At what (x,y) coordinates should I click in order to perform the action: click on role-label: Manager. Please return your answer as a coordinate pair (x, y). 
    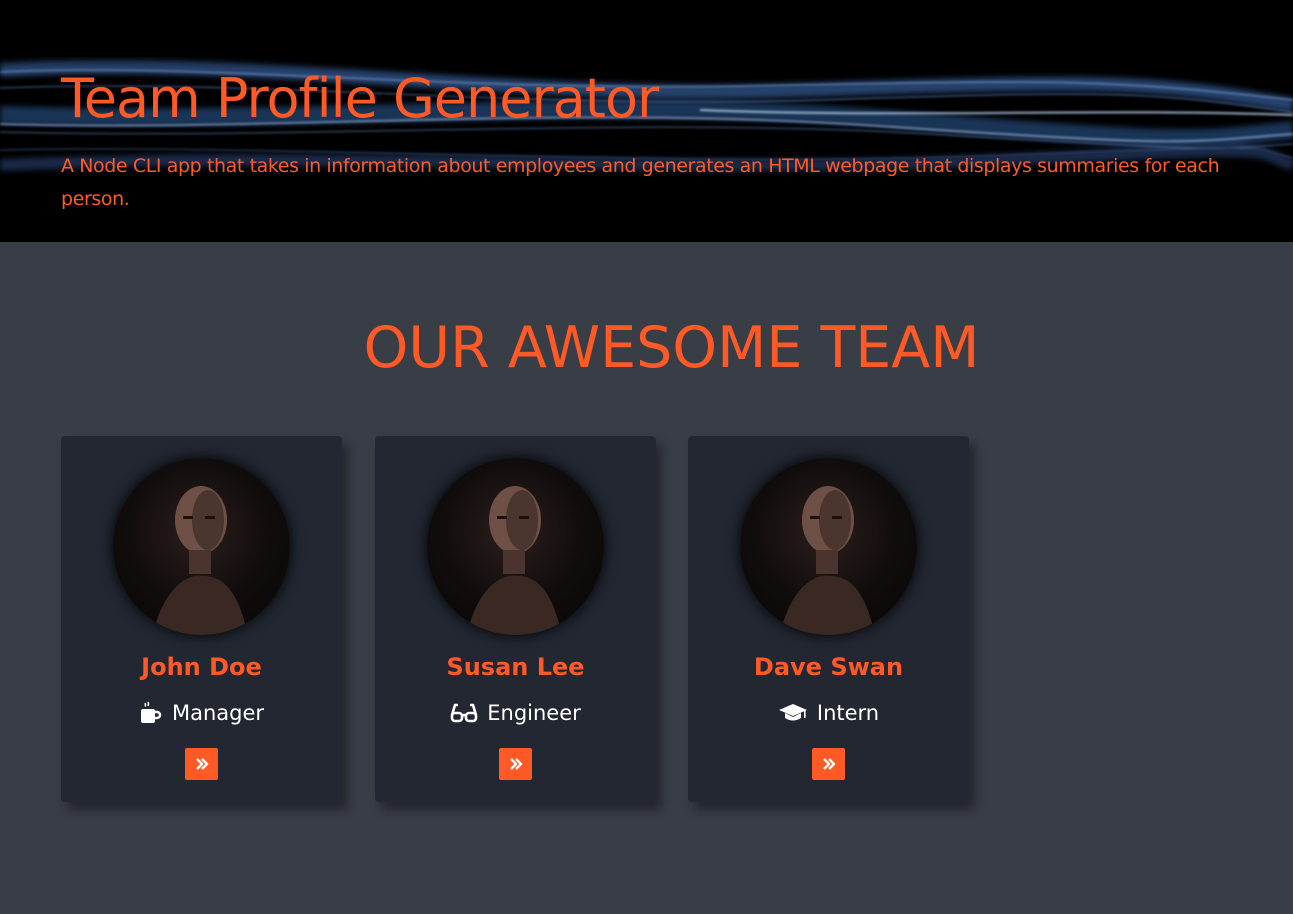
    Looking at the image, I should click on (218, 713).